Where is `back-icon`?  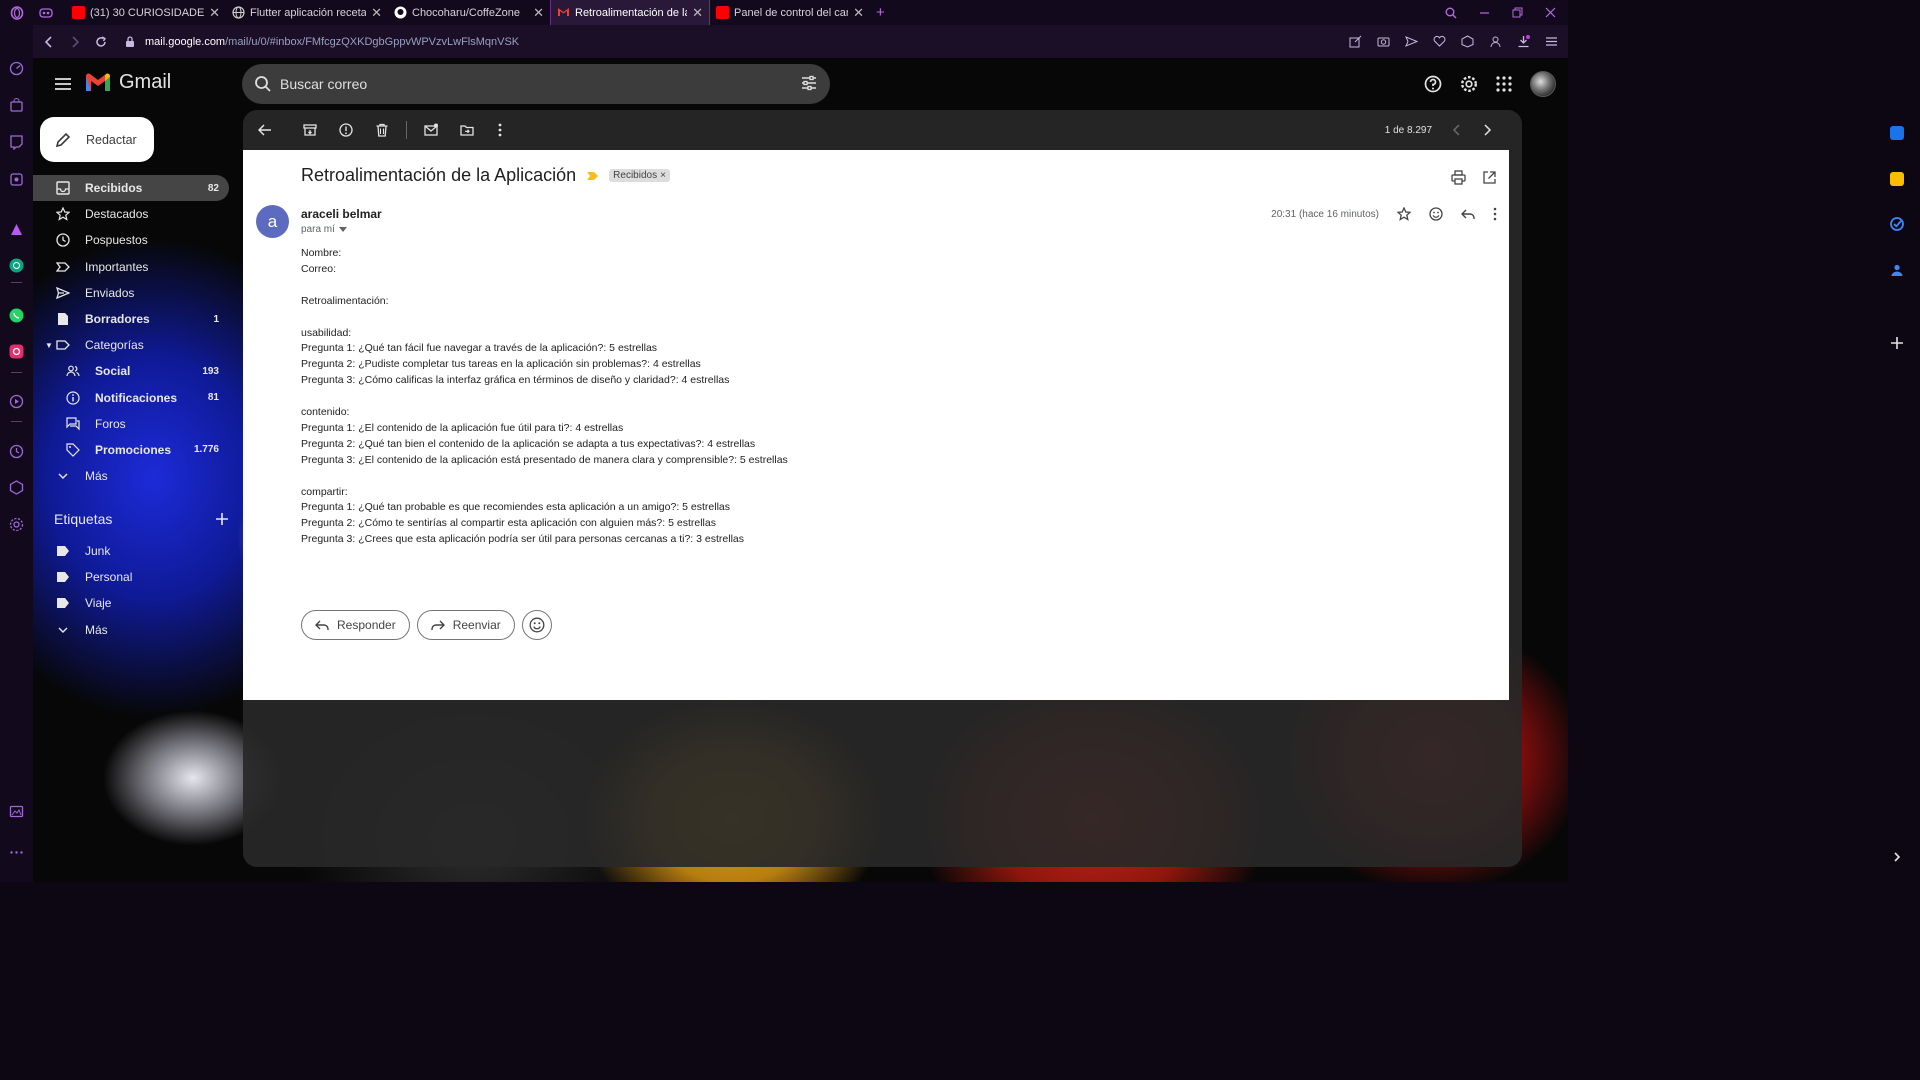 back-icon is located at coordinates (49, 41).